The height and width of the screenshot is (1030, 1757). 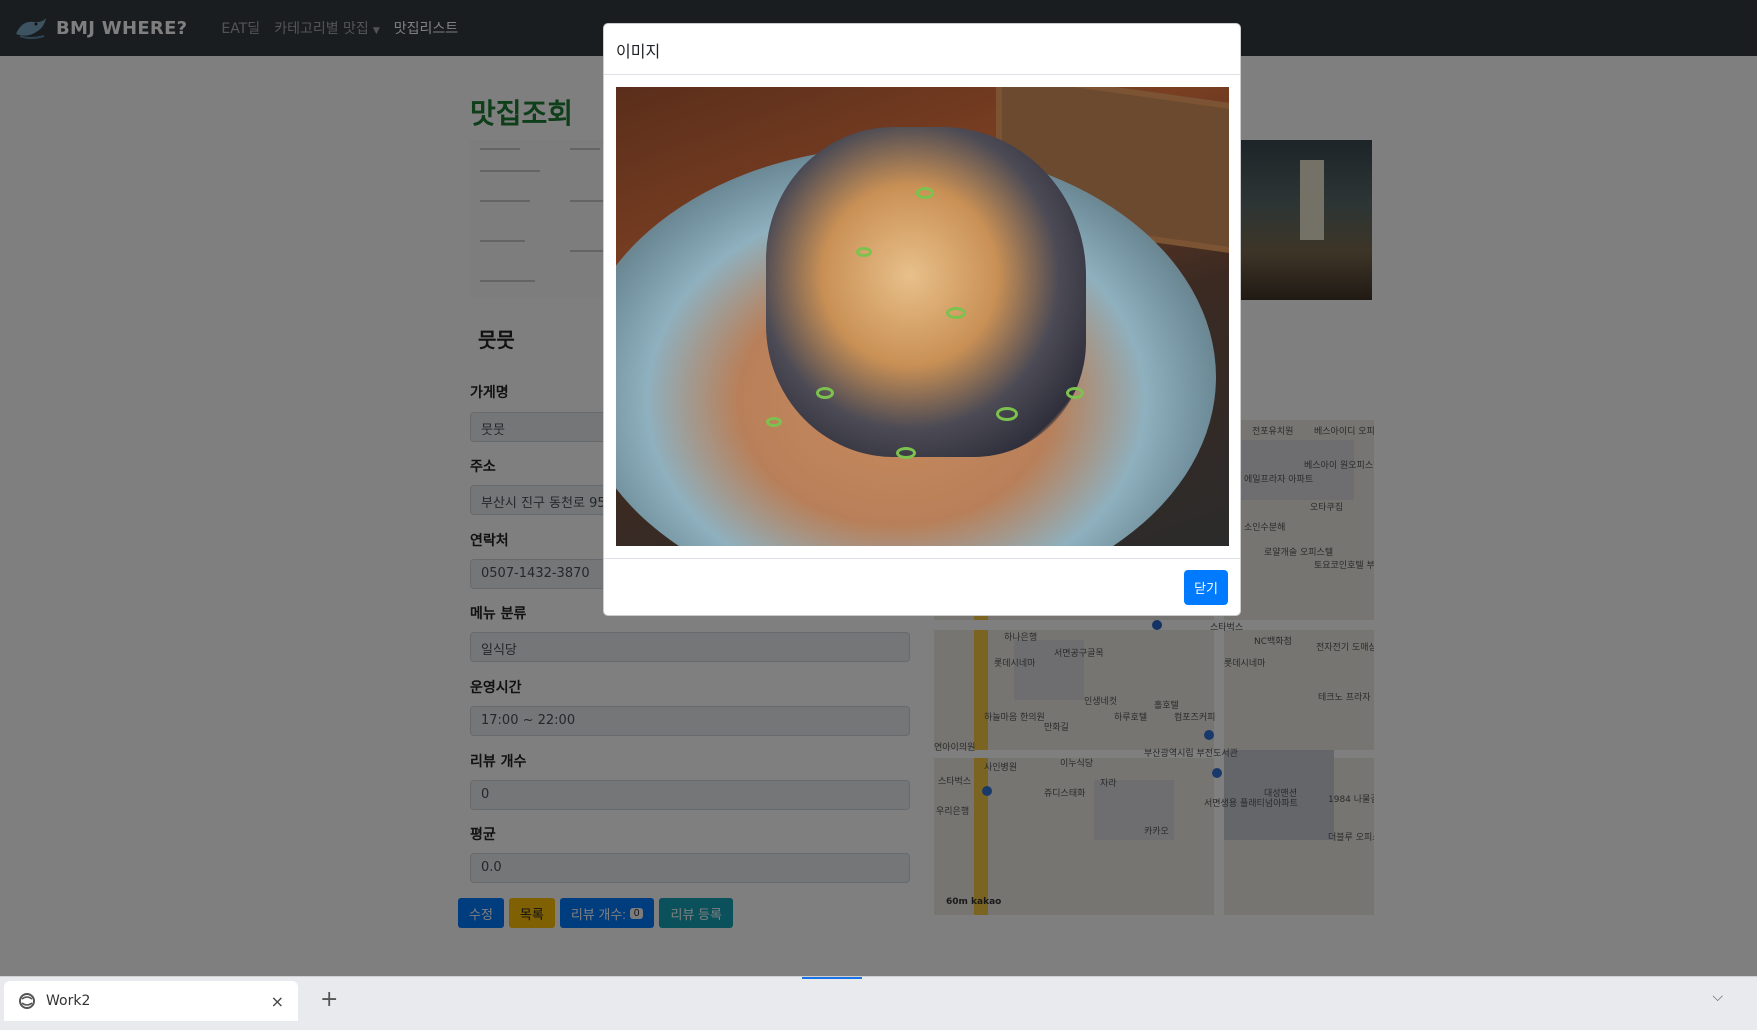 I want to click on new-tab-icon: +, so click(x=329, y=999).